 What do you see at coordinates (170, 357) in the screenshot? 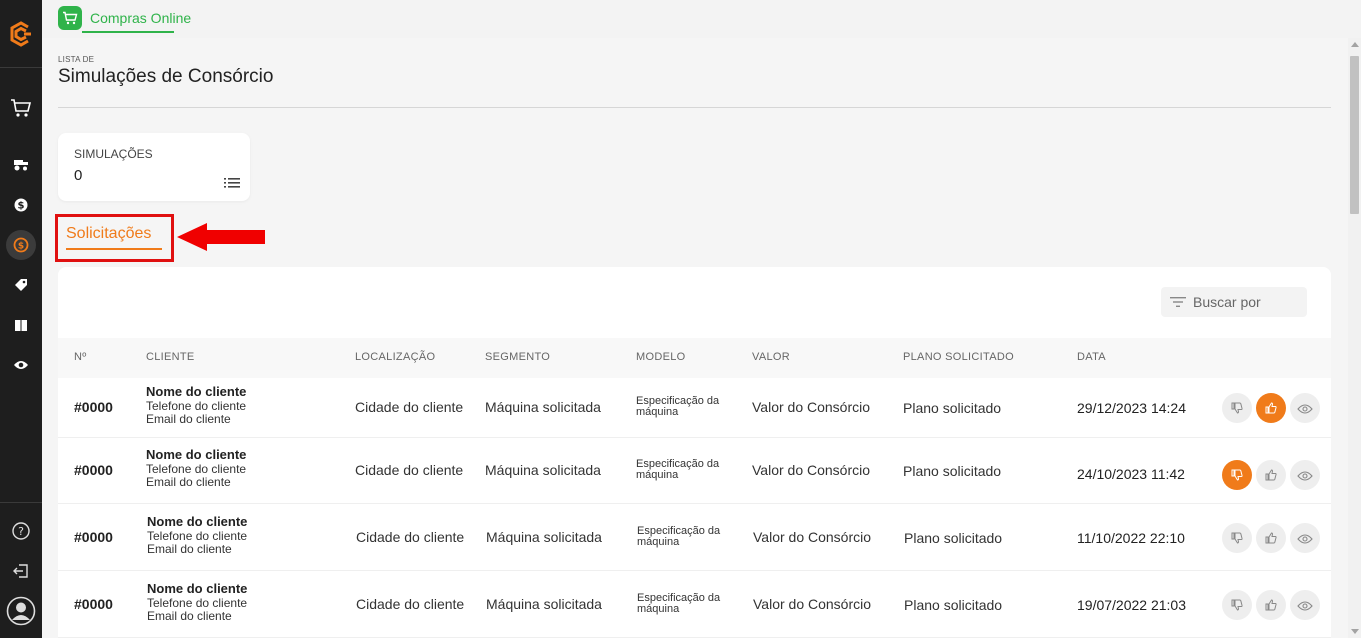
I see `header-cliente: CLIENTE` at bounding box center [170, 357].